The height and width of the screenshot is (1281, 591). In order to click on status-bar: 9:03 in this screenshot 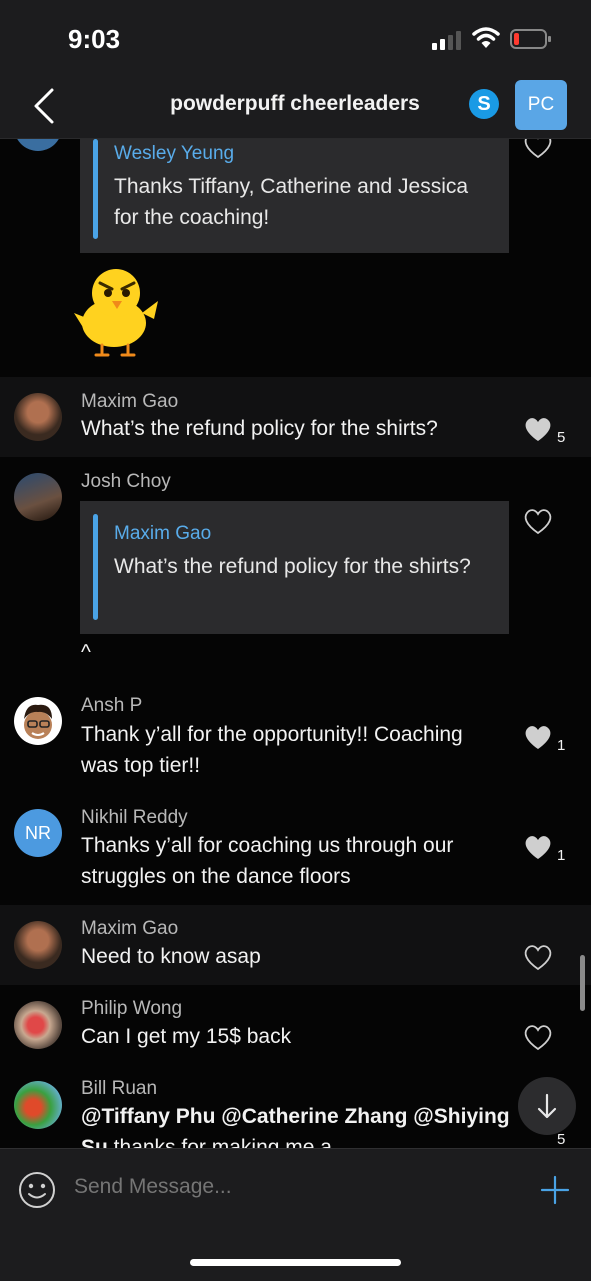, I will do `click(295, 40)`.